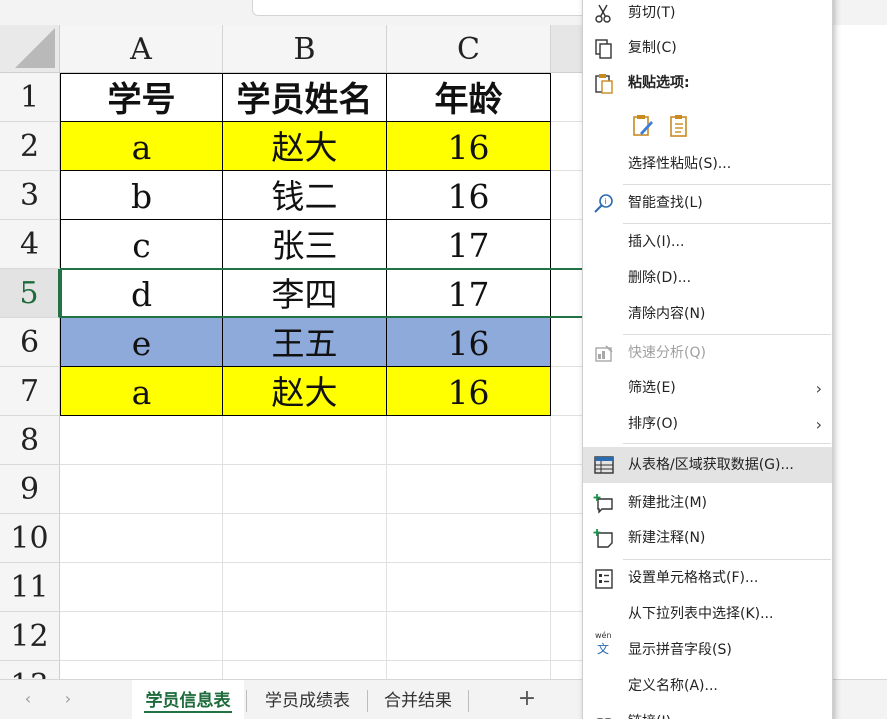 This screenshot has height=719, width=887. Describe the element at coordinates (707, 388) in the screenshot. I see `menu-item-filter: 筛选(E) ›` at that location.